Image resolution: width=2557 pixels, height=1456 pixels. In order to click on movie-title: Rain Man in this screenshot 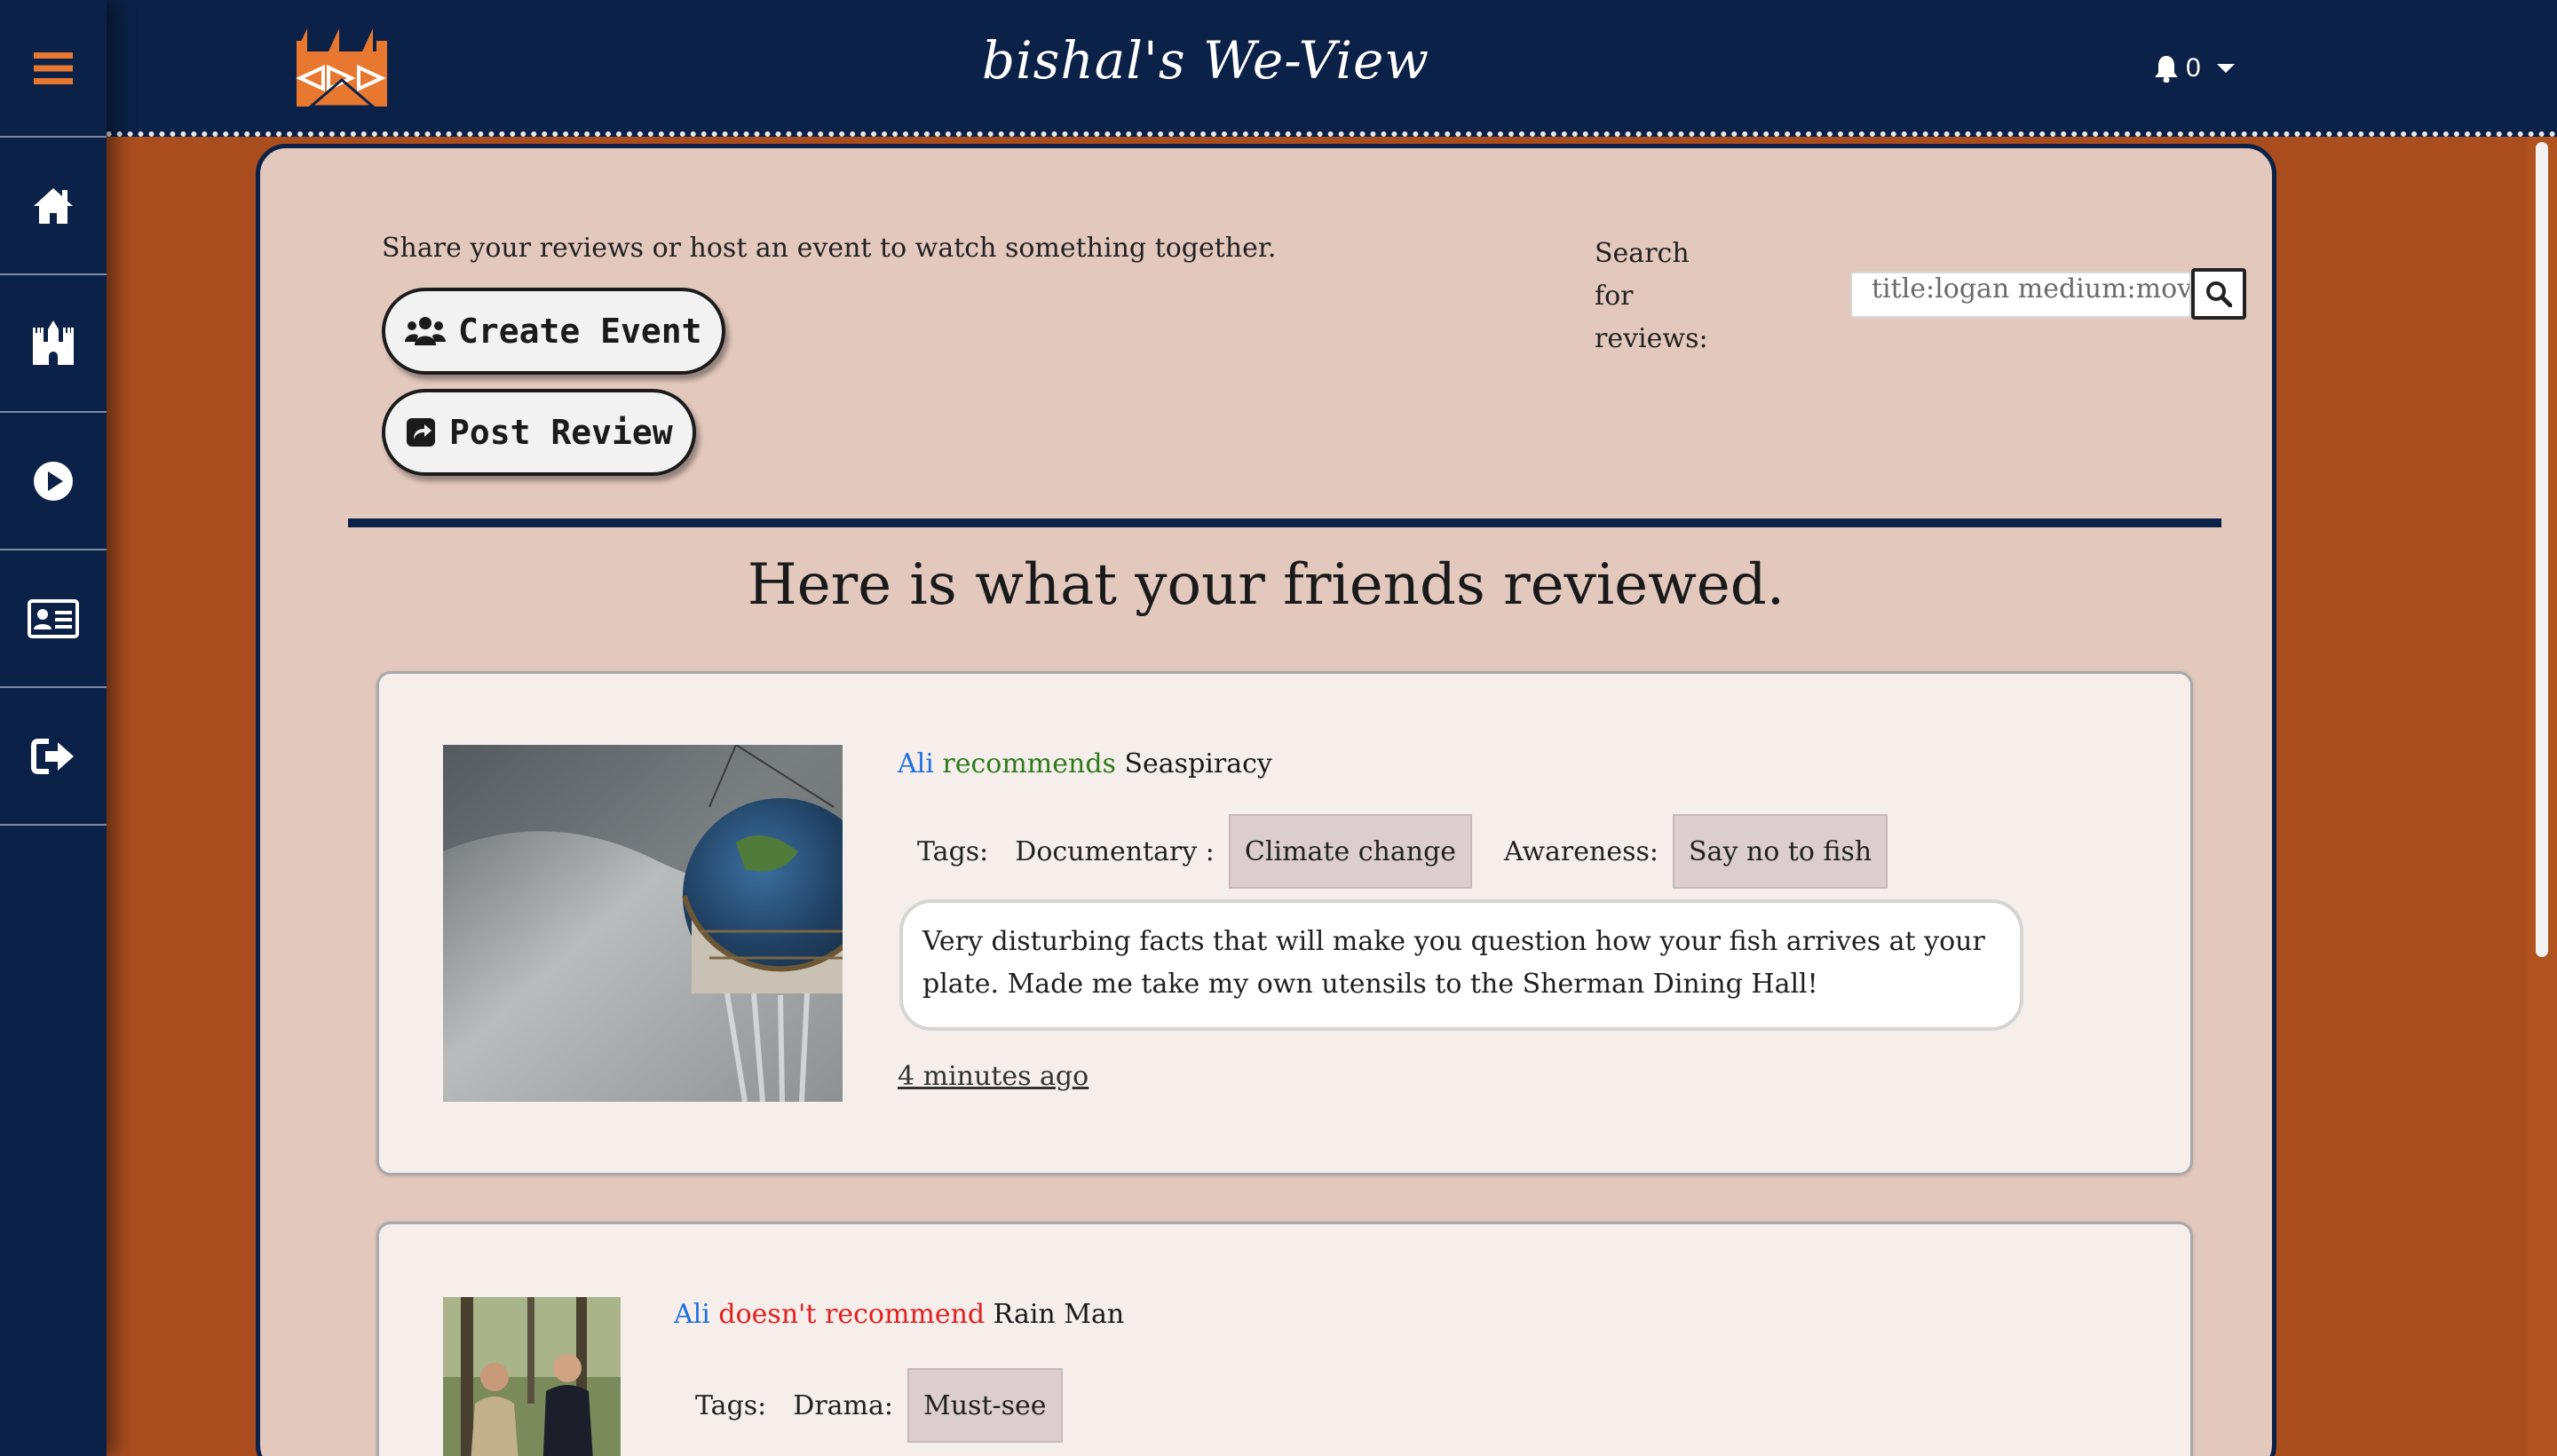, I will do `click(1059, 1314)`.